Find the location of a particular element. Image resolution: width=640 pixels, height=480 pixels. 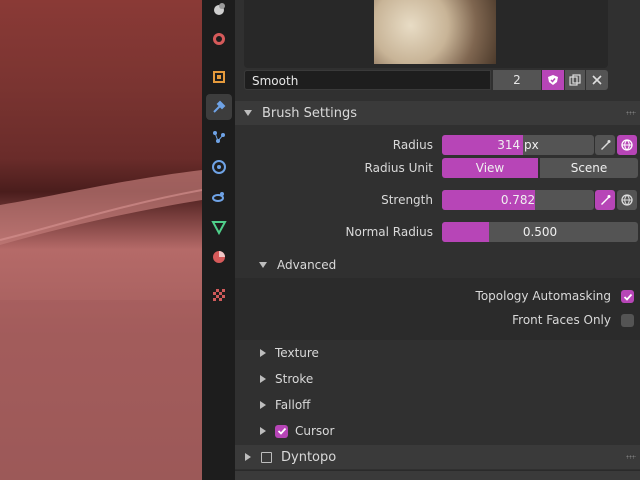

texture-subpanel-title: Texture is located at coordinates (297, 353).